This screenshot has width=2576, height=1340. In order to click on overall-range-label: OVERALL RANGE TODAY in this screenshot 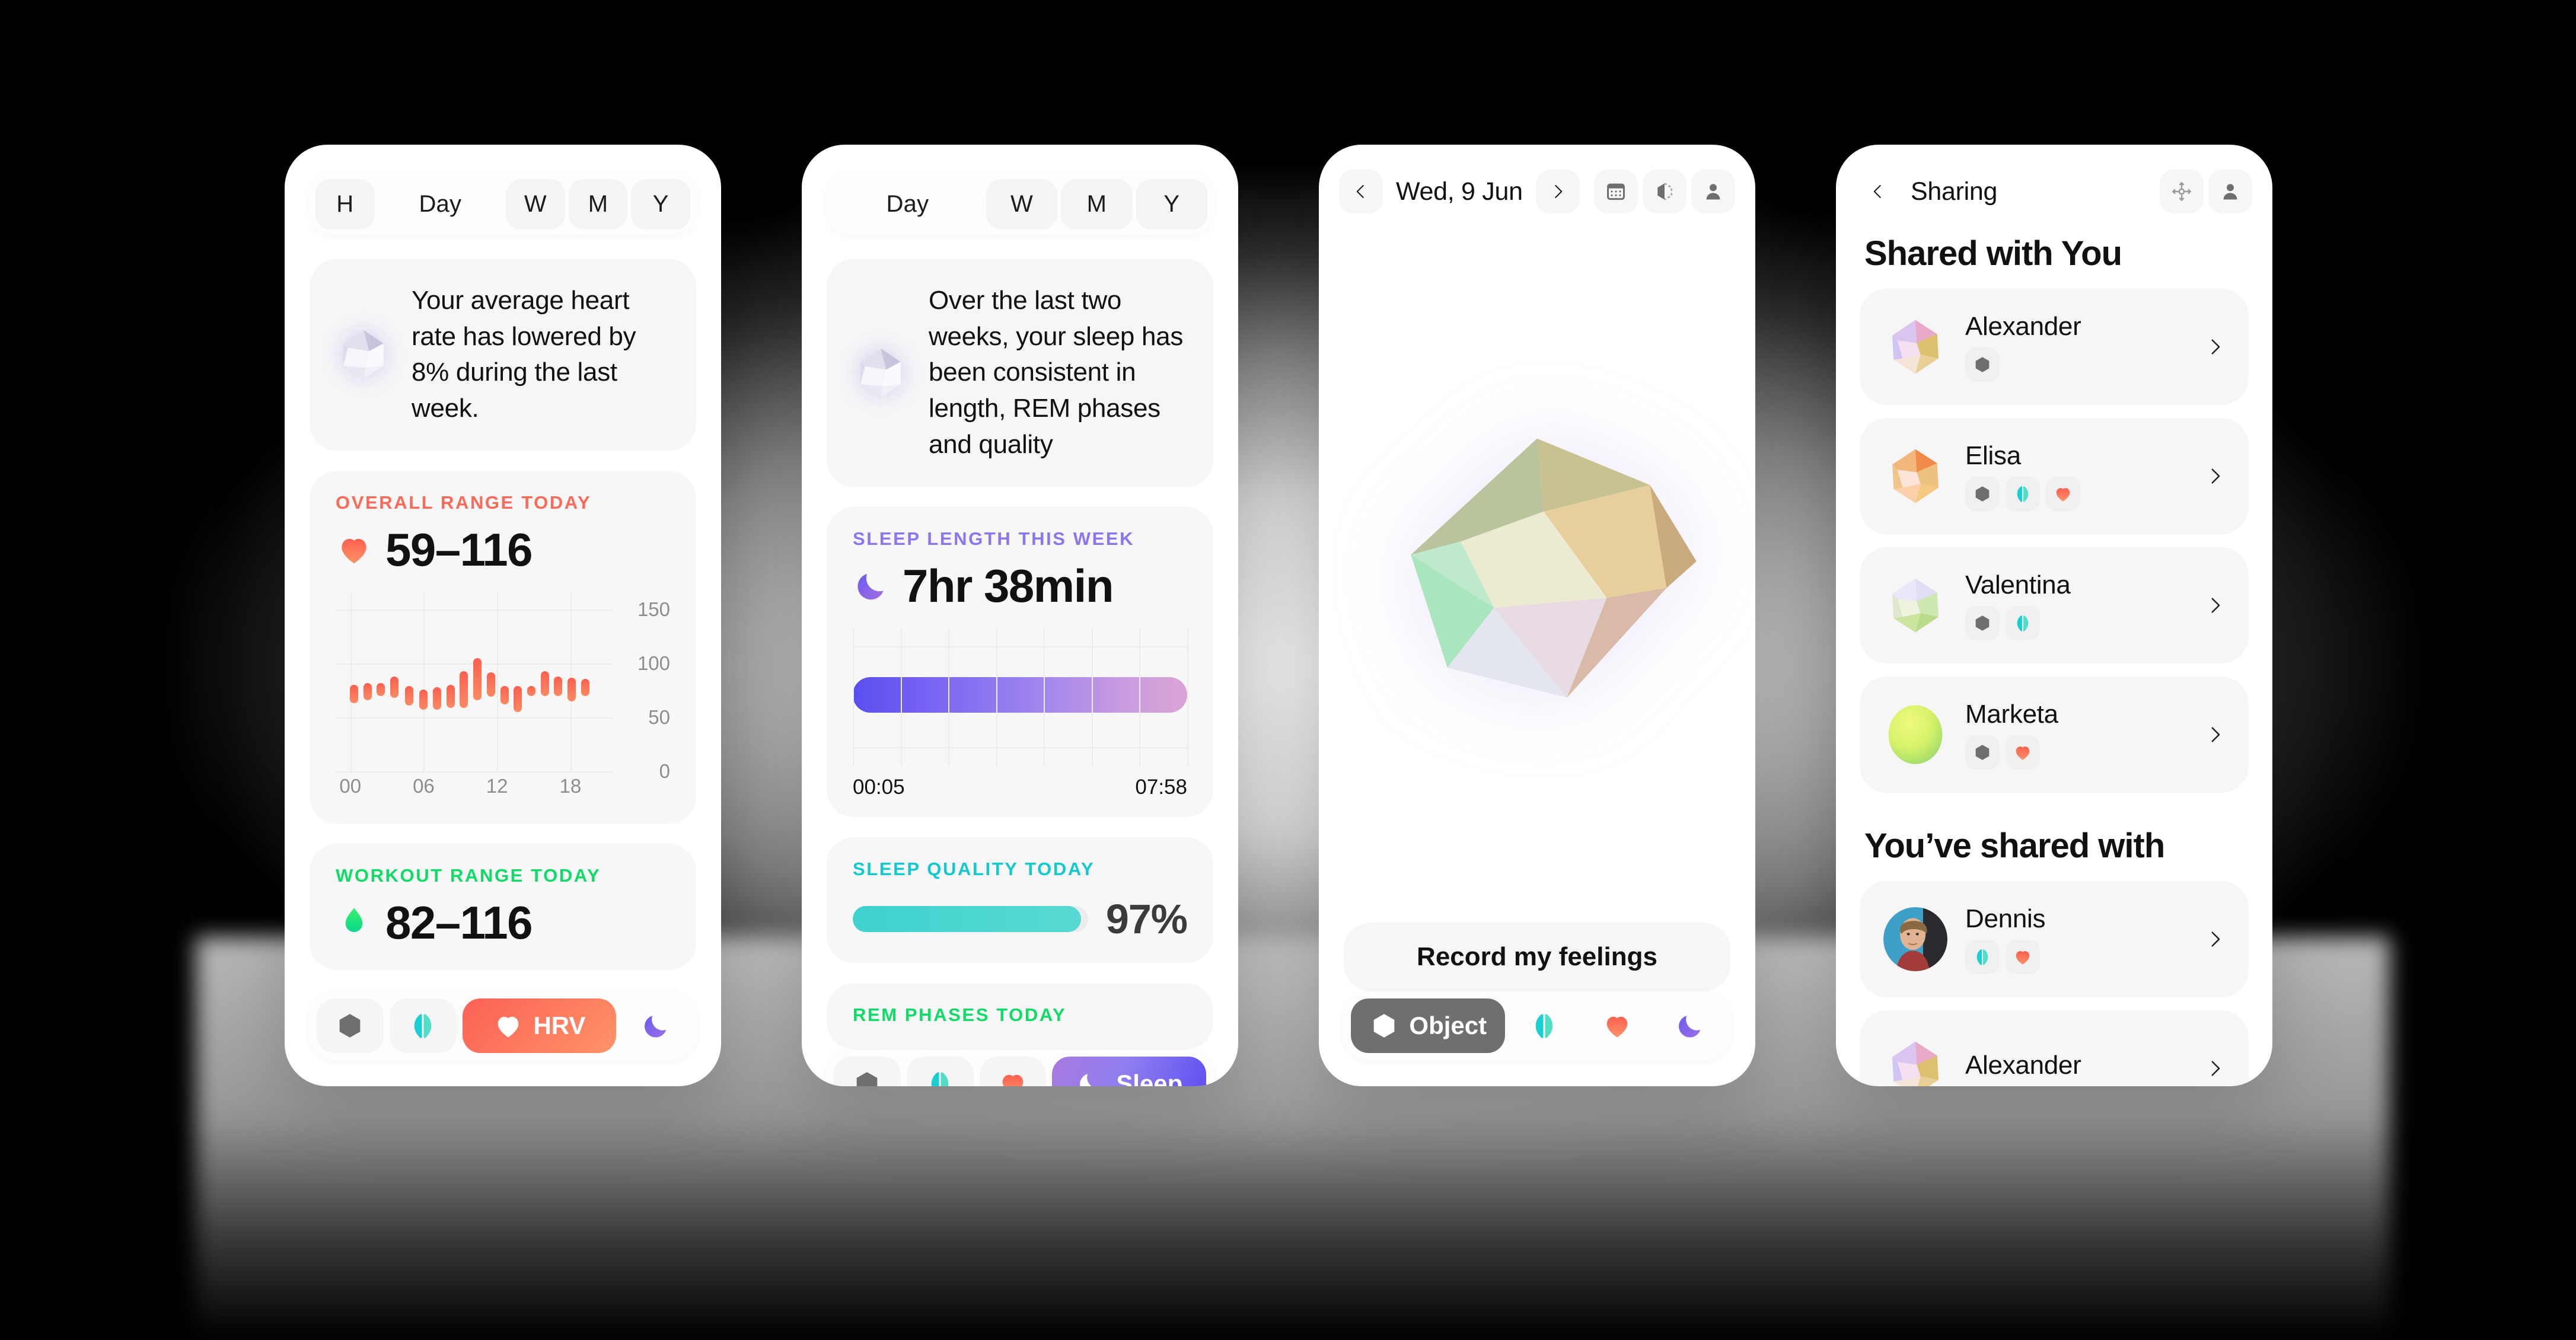, I will do `click(464, 502)`.